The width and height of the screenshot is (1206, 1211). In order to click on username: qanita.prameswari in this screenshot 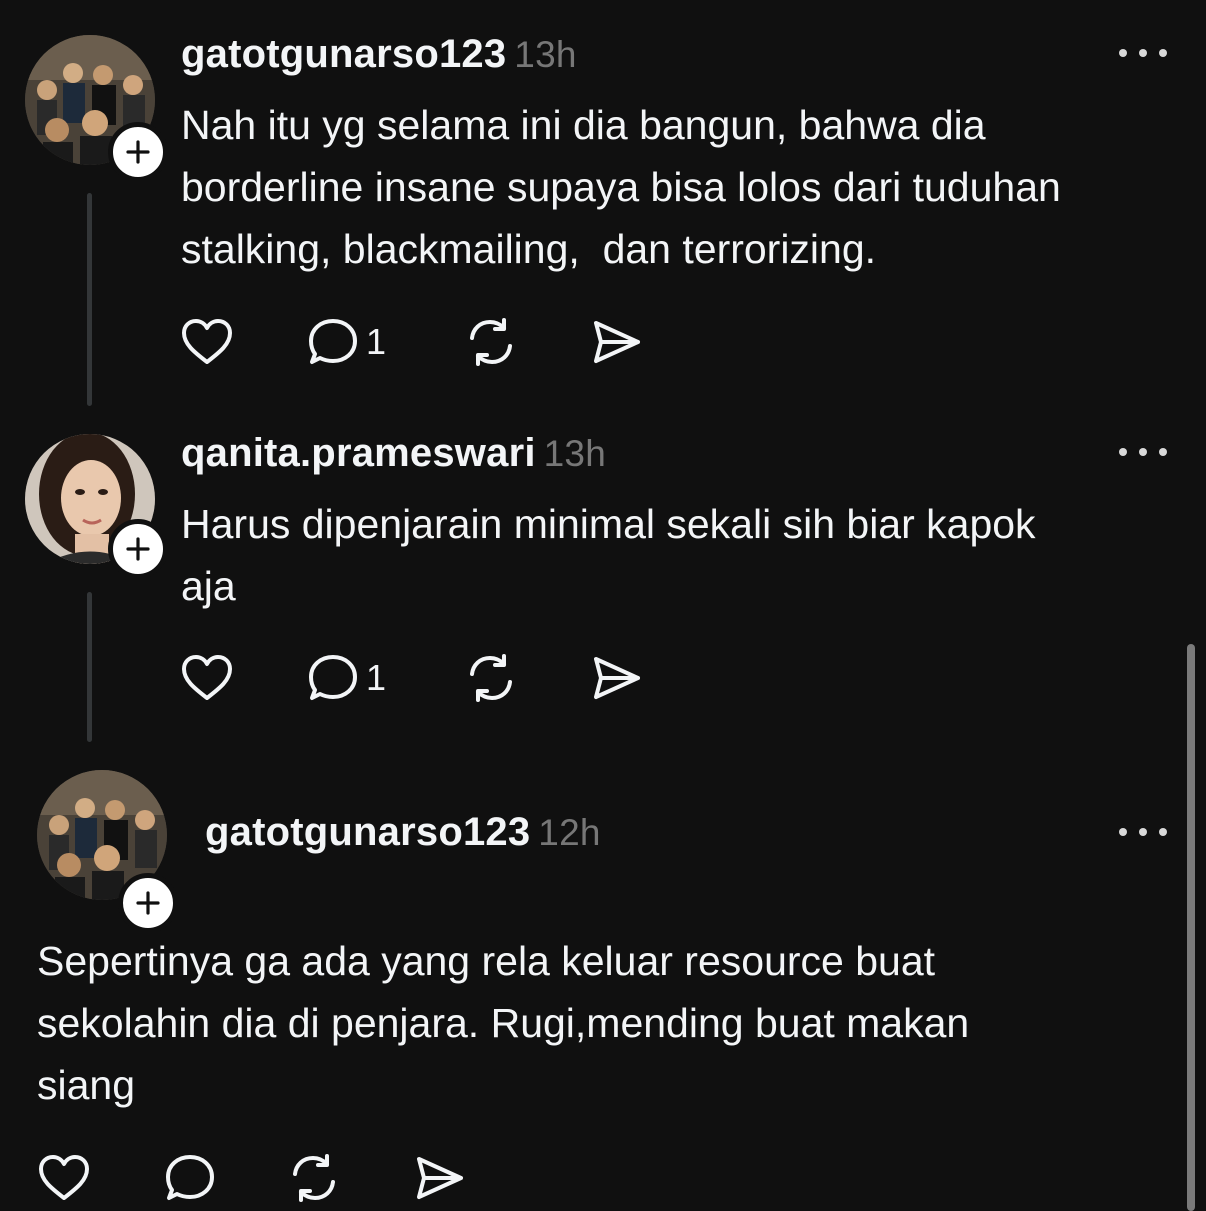, I will do `click(358, 453)`.